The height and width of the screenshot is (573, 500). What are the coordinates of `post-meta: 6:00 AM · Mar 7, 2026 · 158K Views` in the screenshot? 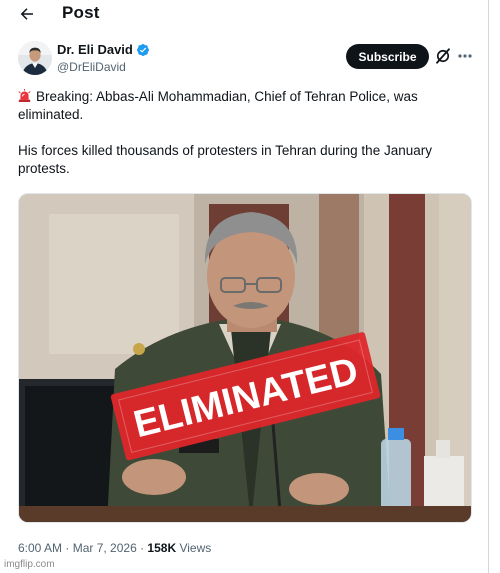 It's located at (114, 548).